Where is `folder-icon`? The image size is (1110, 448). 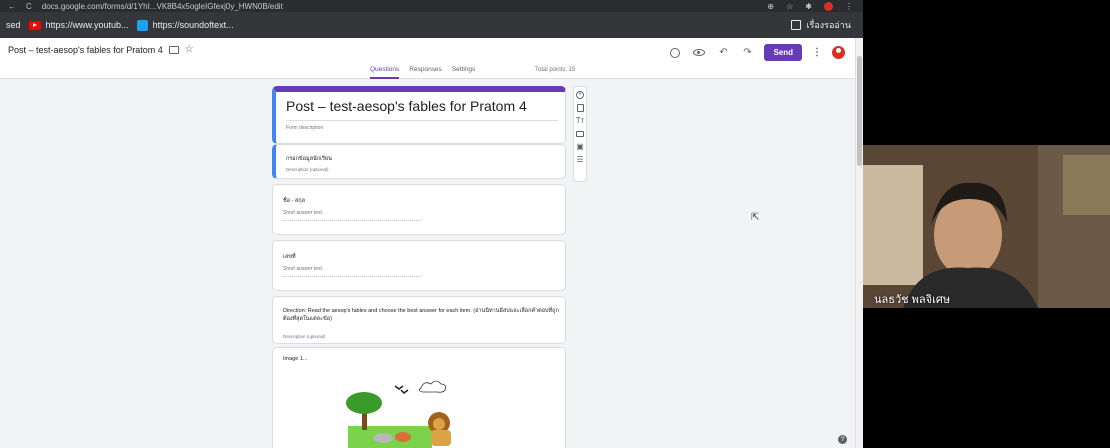 folder-icon is located at coordinates (173, 50).